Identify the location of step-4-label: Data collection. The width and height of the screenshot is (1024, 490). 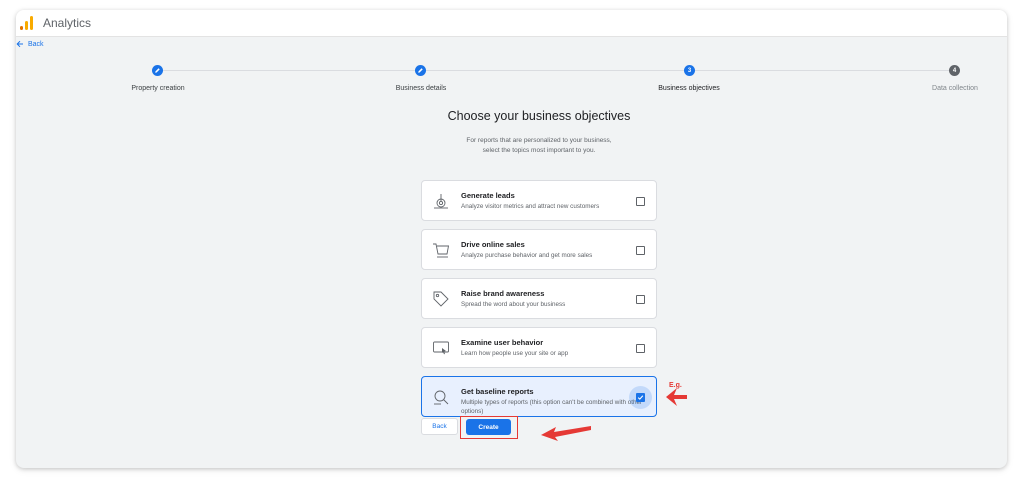
(955, 88).